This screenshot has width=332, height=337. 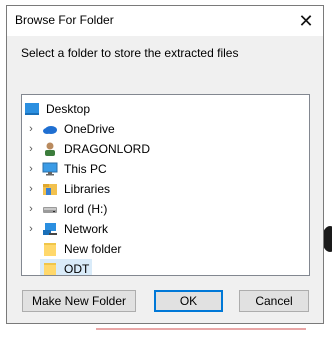 What do you see at coordinates (85, 169) in the screenshot?
I see `tree-item-label: This PC` at bounding box center [85, 169].